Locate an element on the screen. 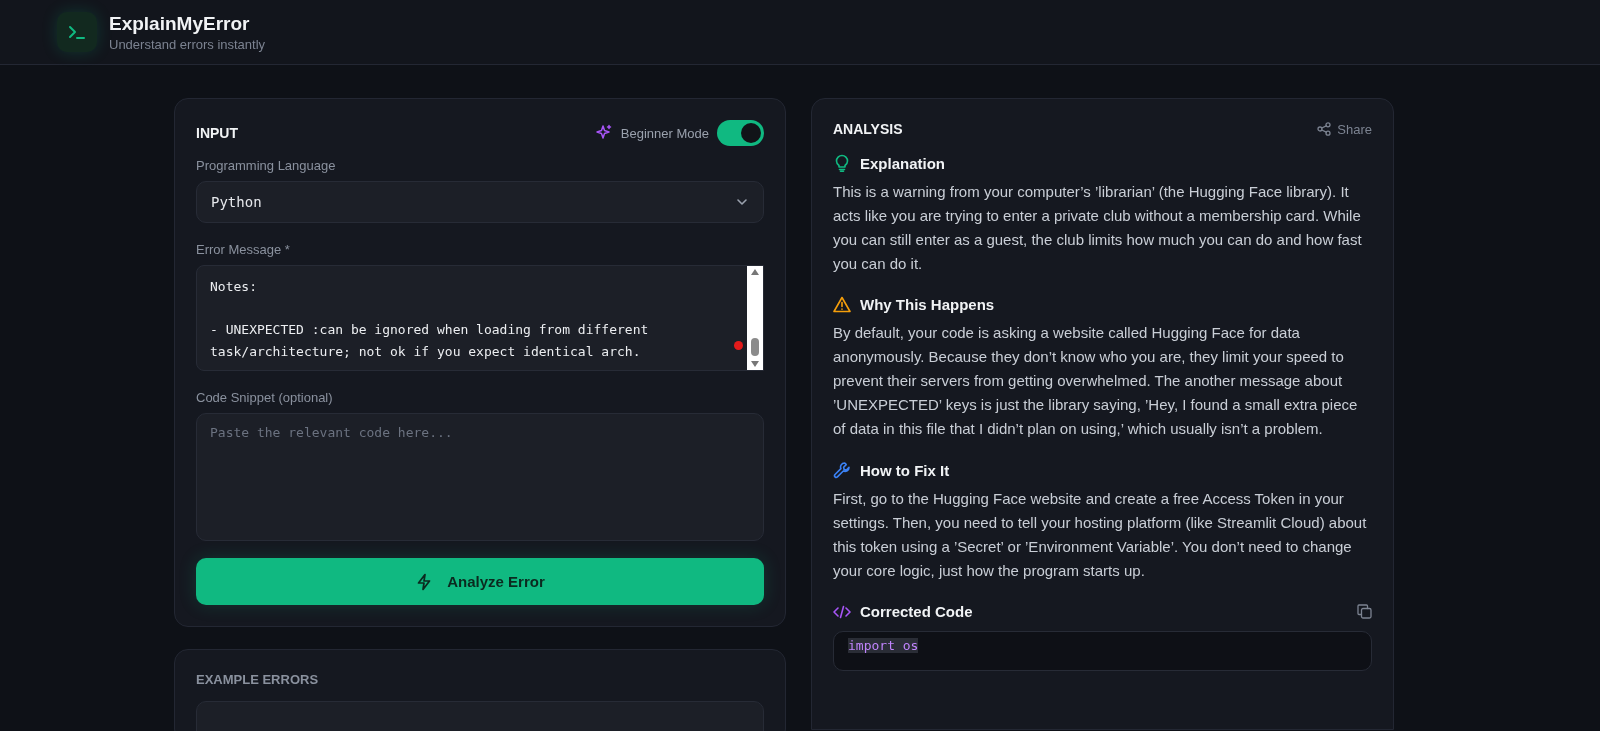  section-text: This is a warning from your computer’s ’librarian’ (the Hugging Face library). It acts like you are trying to enter a private club without a membership card. While you can still enter as a guest, the club limits how much you can do and how fast you can do it. is located at coordinates (1098, 228).